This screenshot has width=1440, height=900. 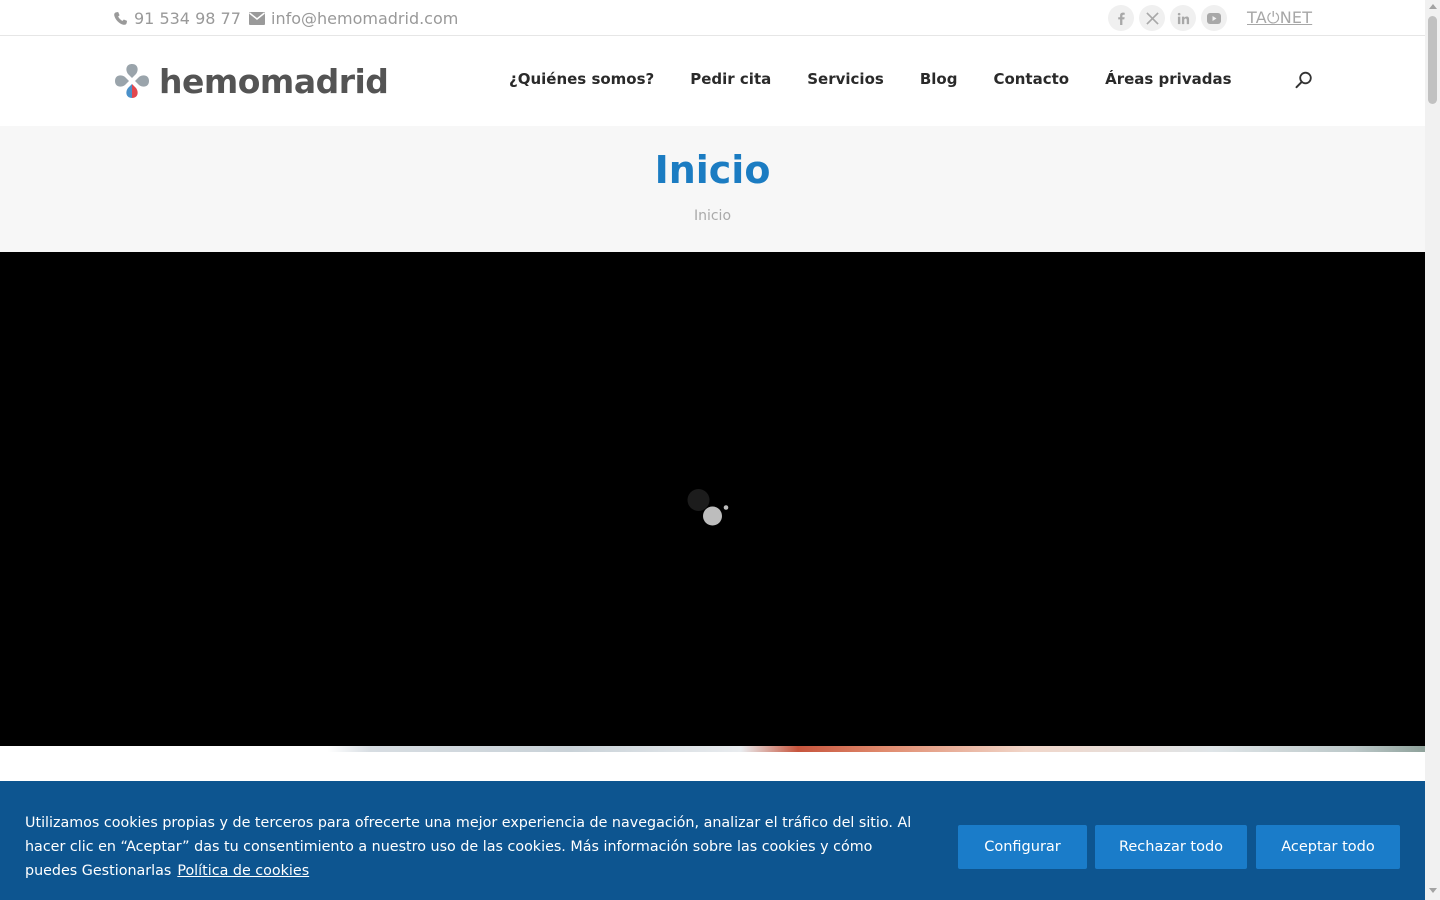 I want to click on phone-link: 91 534 98 77, so click(x=177, y=18).